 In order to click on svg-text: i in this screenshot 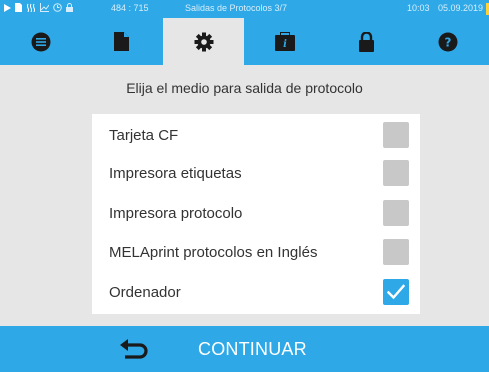, I will do `click(285, 44)`.